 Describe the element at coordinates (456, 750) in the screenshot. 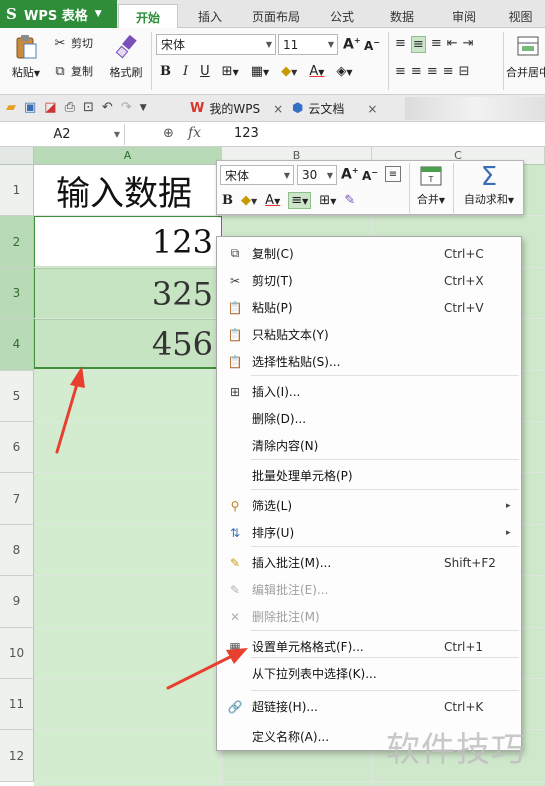

I see `watermark: 软件技巧` at that location.